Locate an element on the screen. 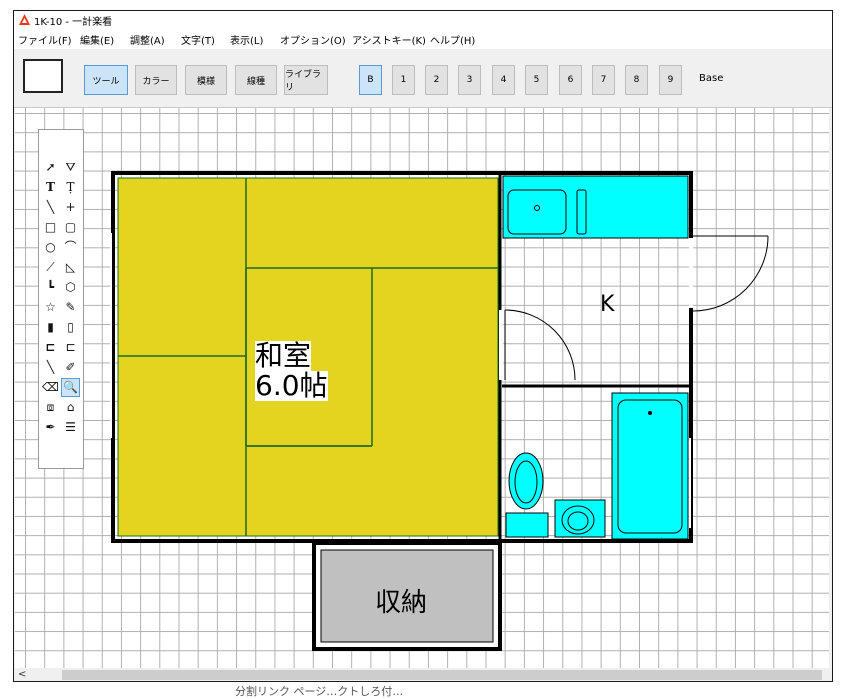  scroll-thumb is located at coordinates (442, 675).